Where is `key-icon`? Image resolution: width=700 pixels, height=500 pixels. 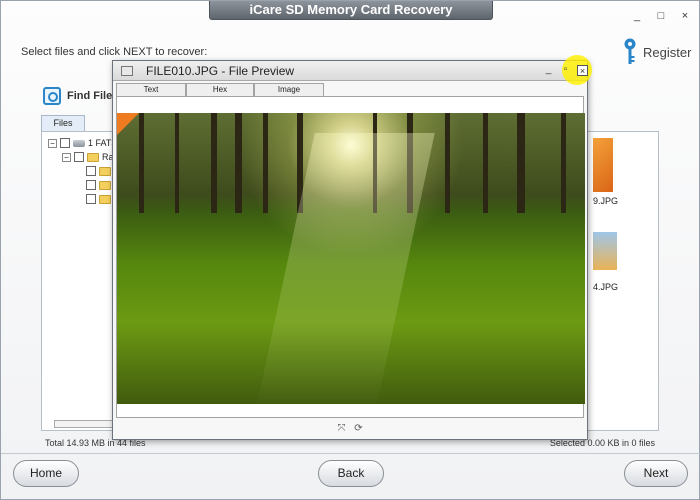 key-icon is located at coordinates (630, 51).